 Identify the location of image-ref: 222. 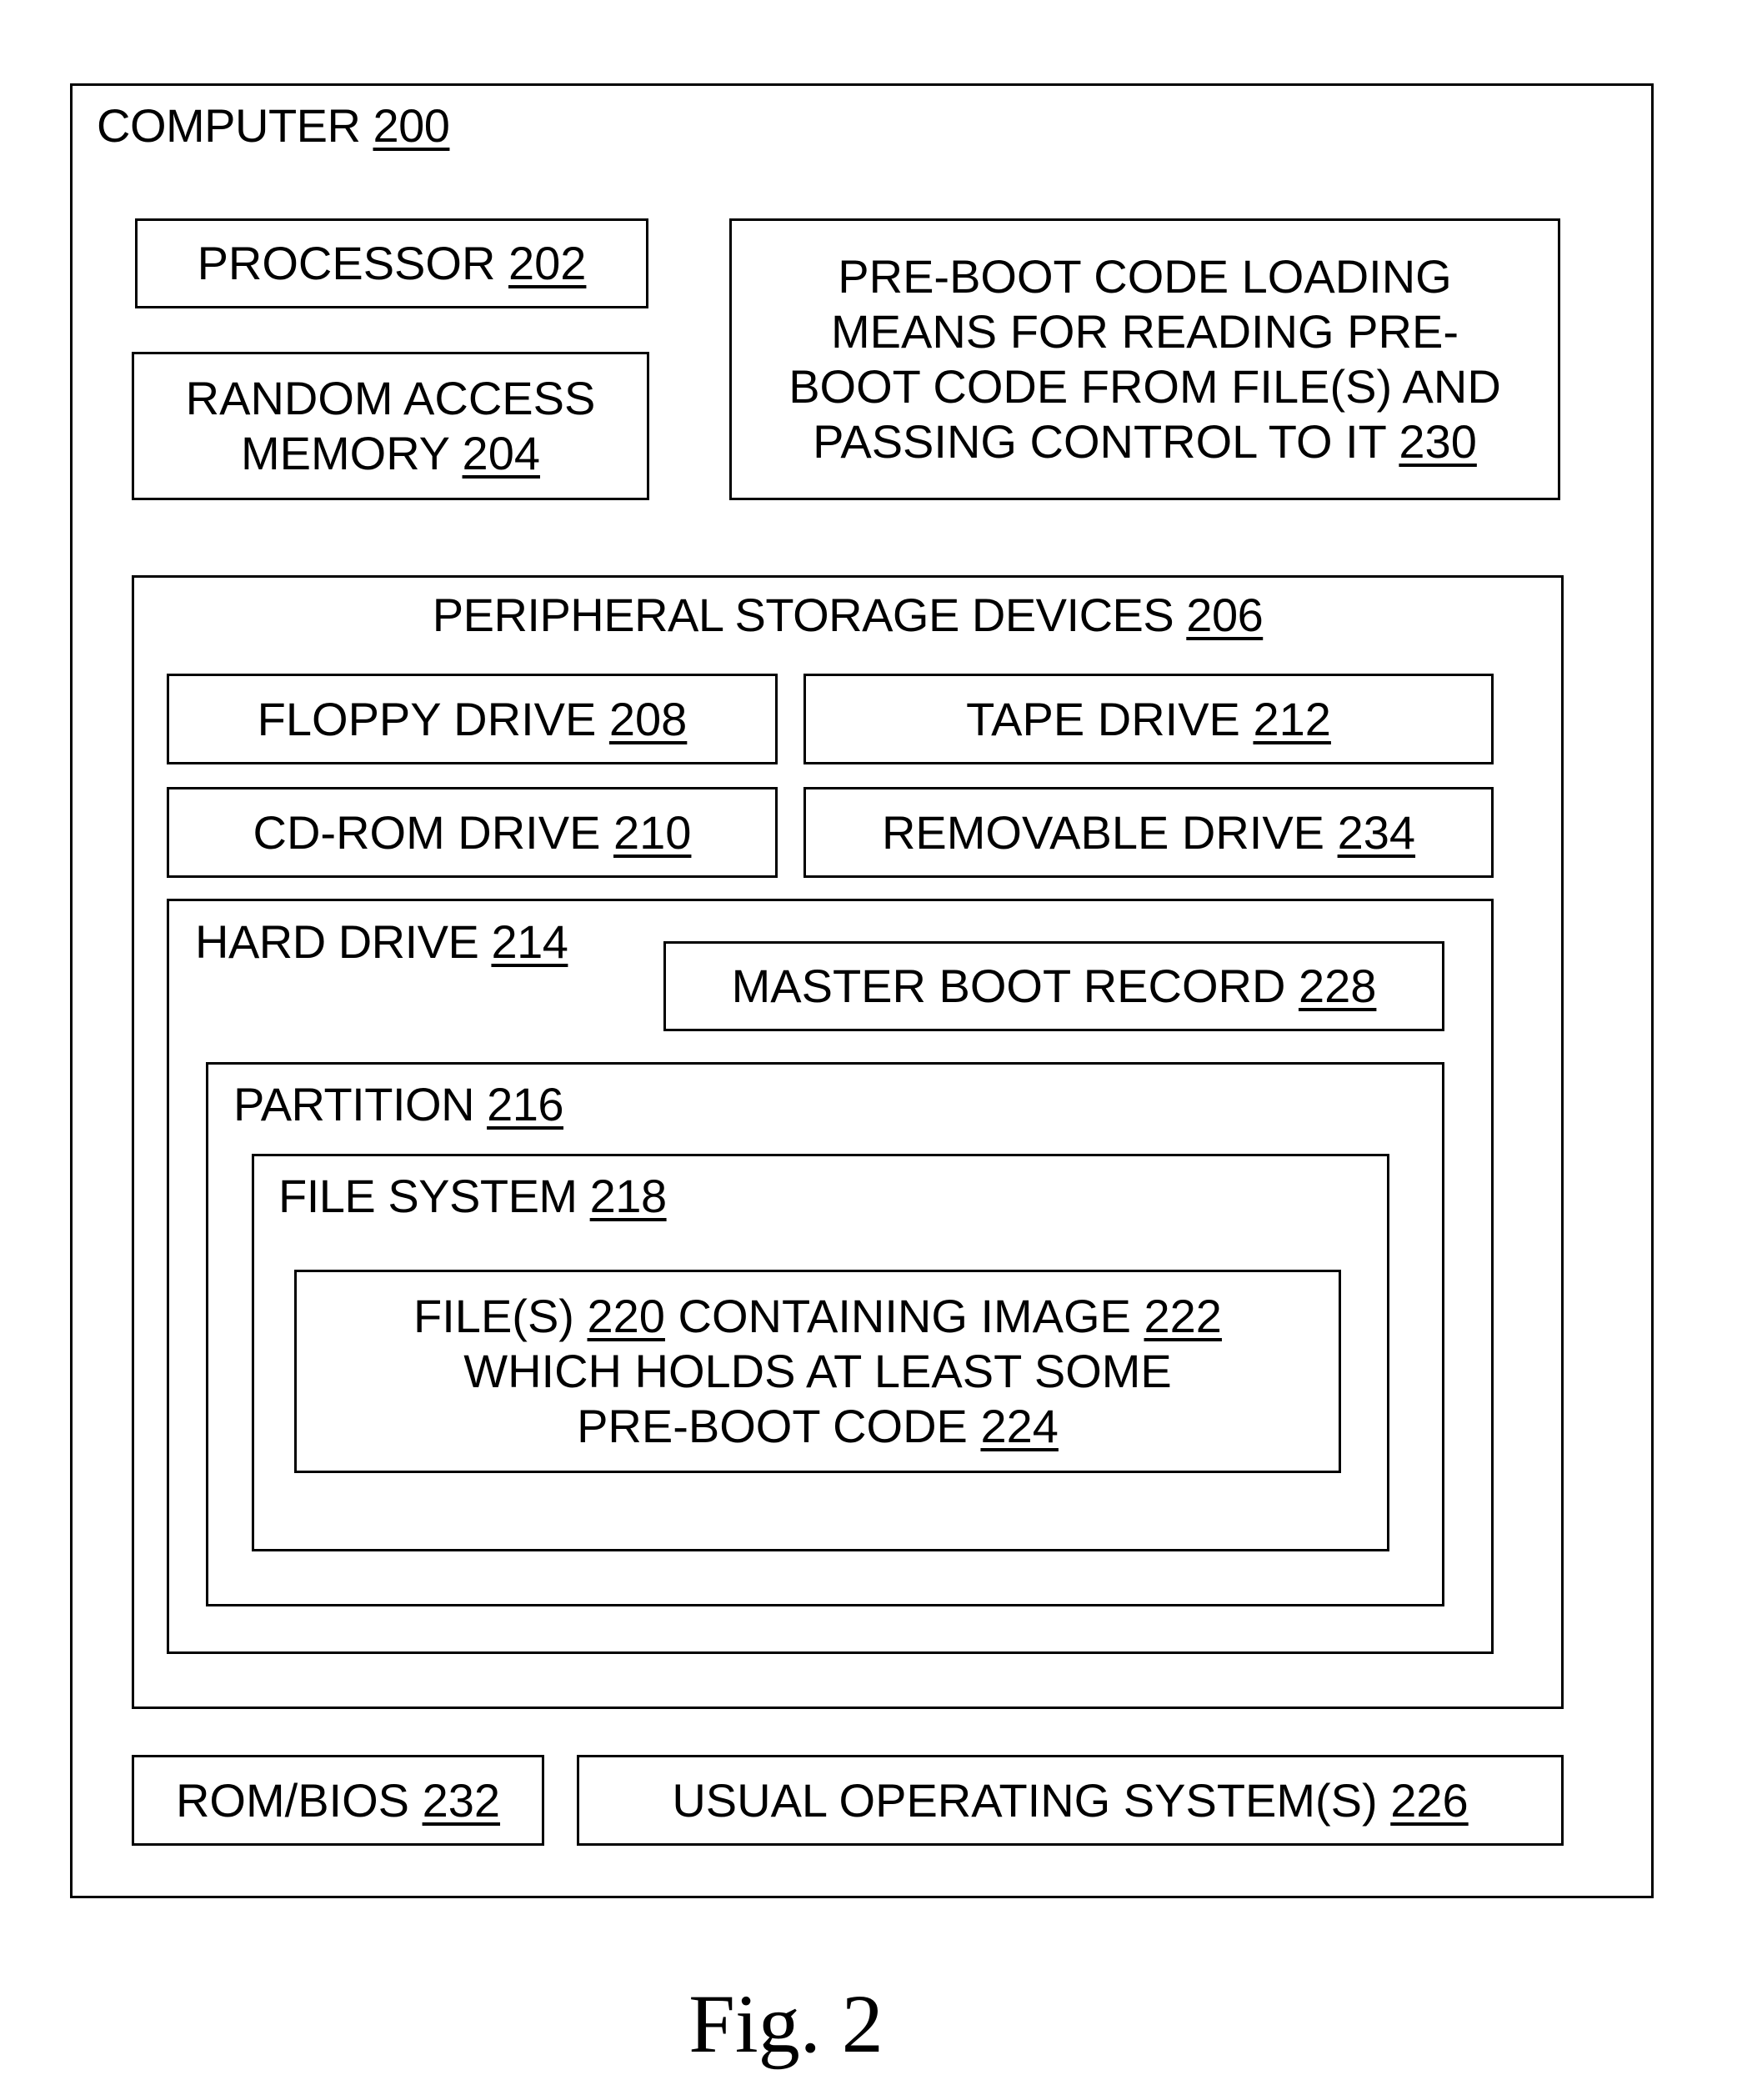
(1183, 1316).